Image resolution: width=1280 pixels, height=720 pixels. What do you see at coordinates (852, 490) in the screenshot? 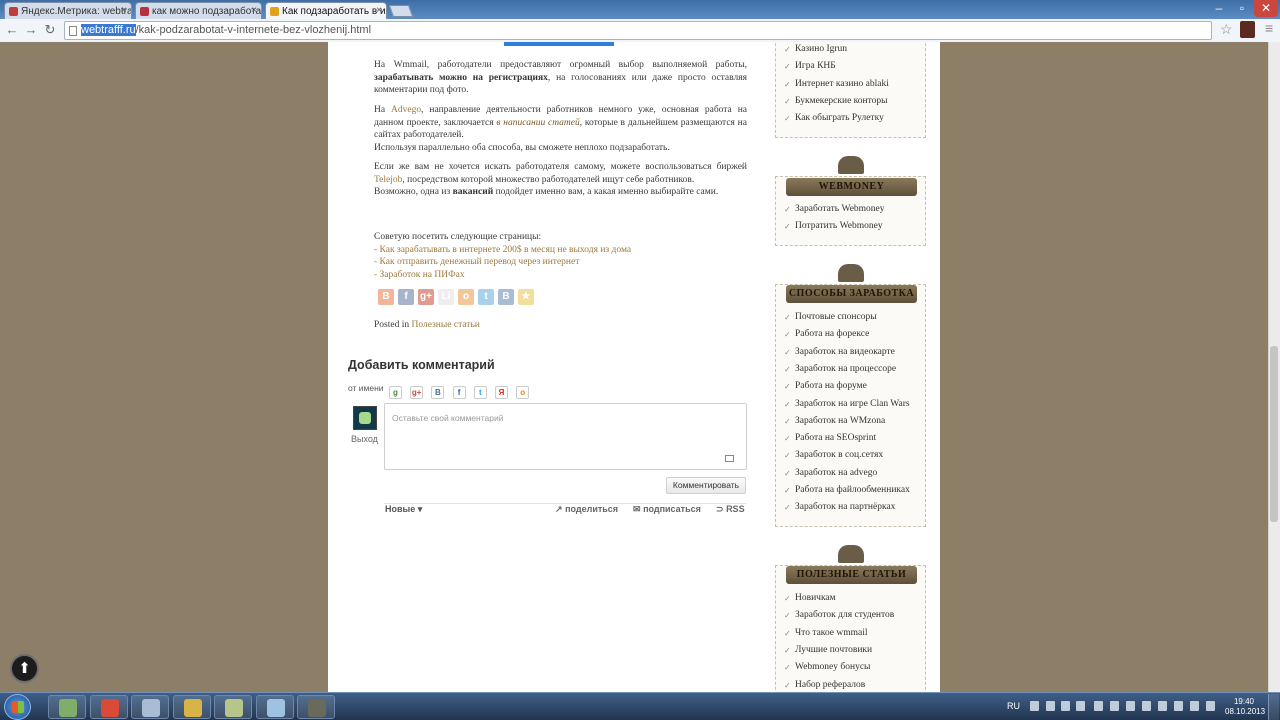
I see `sidebar-link: Работа на файлообменниках` at bounding box center [852, 490].